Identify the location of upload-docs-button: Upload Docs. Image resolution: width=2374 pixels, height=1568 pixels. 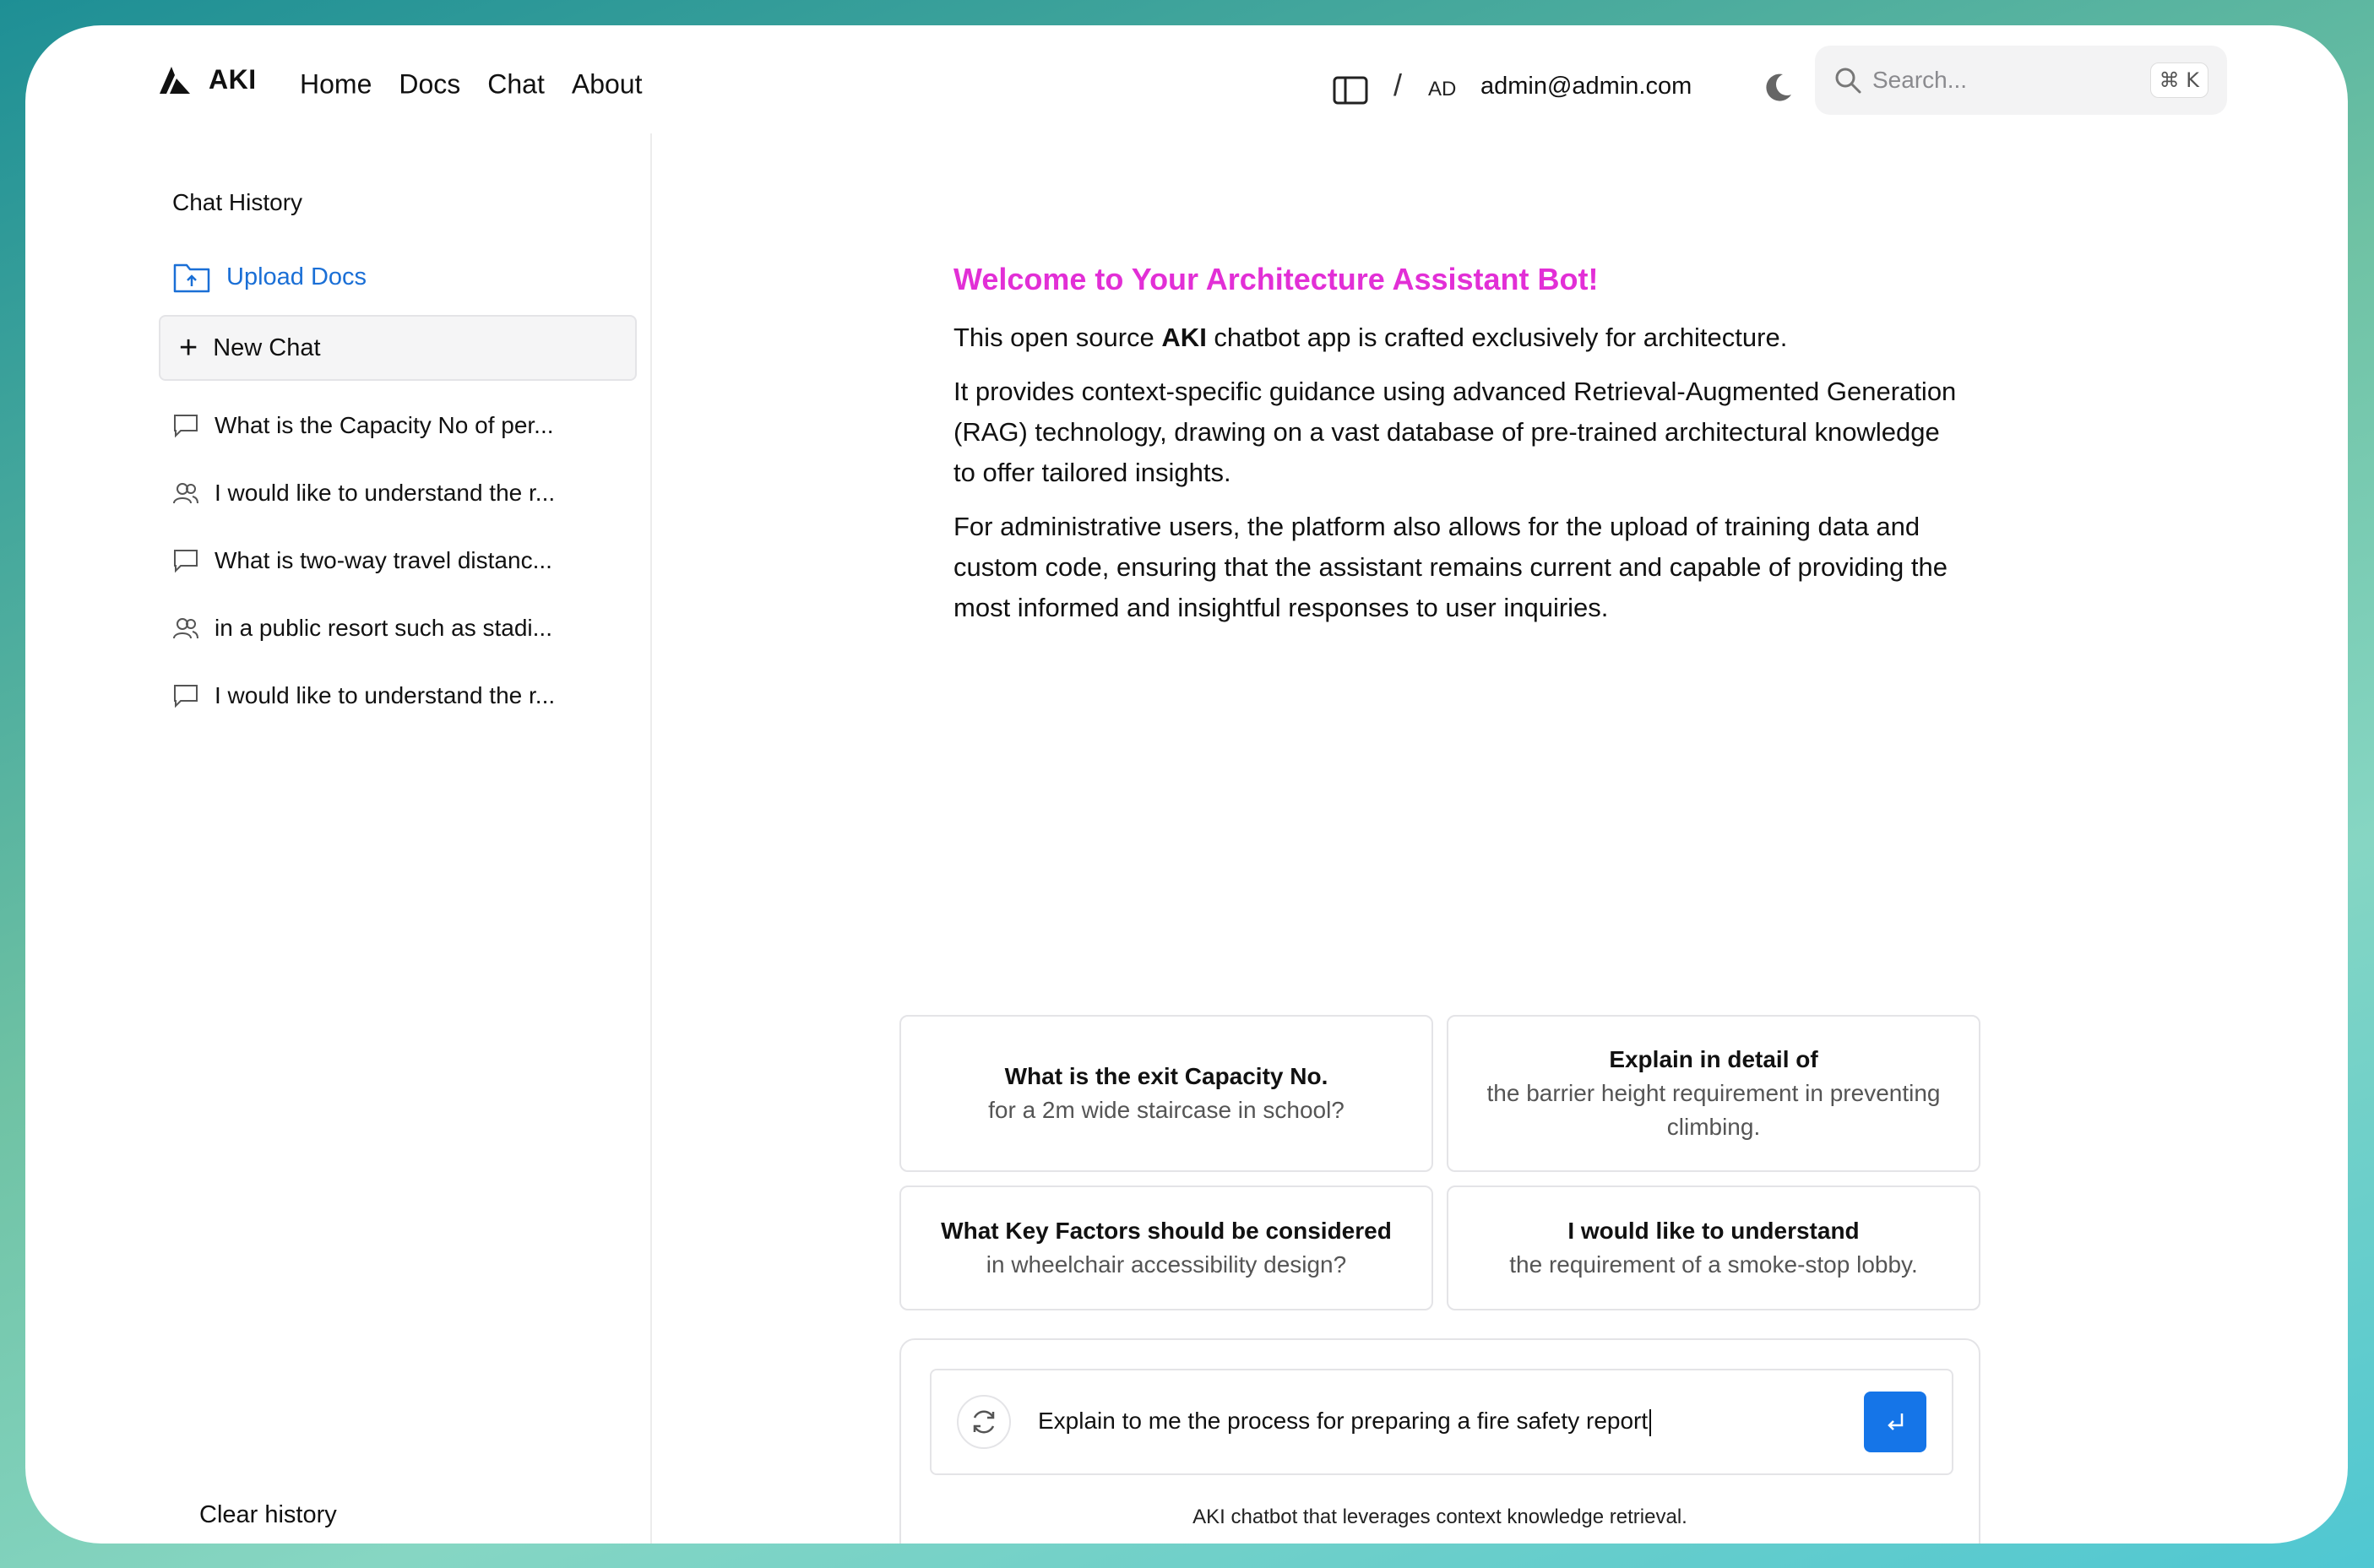
(269, 277).